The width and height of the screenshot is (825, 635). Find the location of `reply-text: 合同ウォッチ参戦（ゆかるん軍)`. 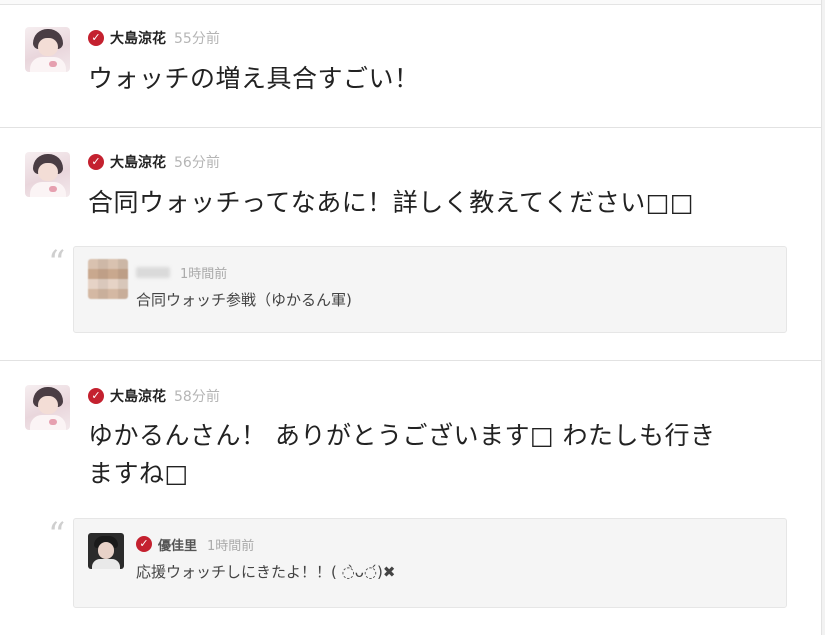

reply-text: 合同ウォッチ参戦（ゆかるん軍) is located at coordinates (244, 300).